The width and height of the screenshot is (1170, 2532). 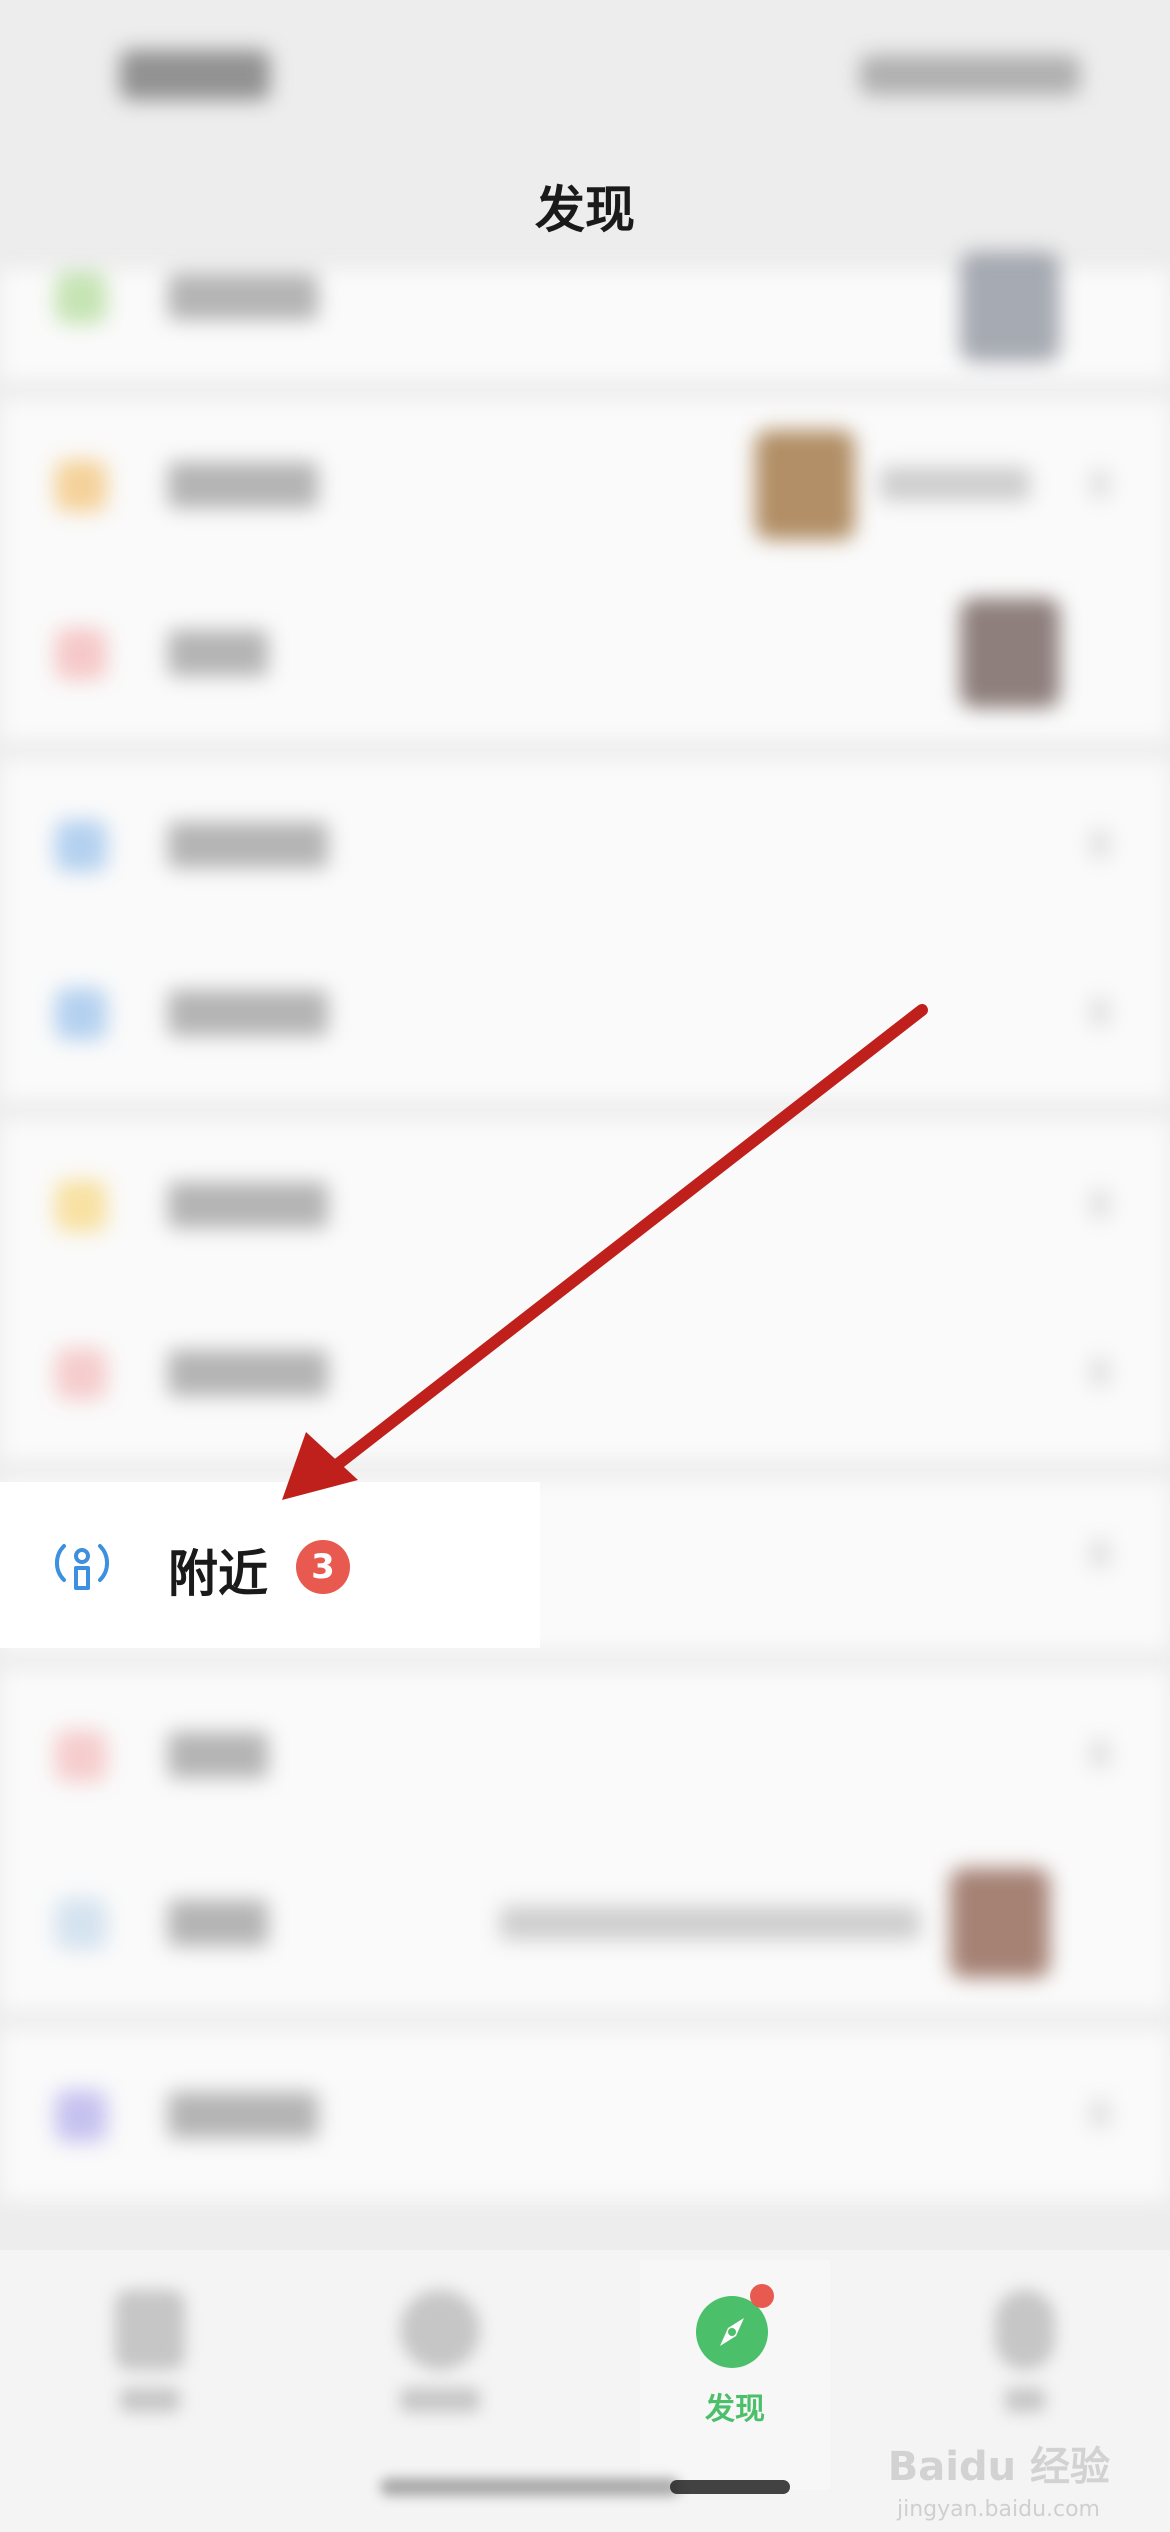 What do you see at coordinates (605, 1252) in the screenshot?
I see `annotation-arrow` at bounding box center [605, 1252].